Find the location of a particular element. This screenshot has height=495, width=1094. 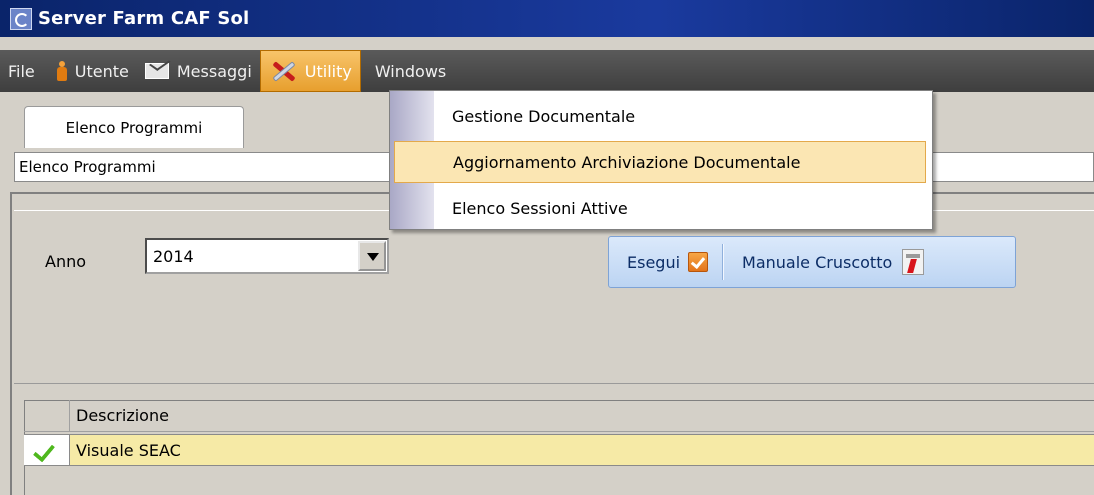

row-indicator is located at coordinates (47, 450).